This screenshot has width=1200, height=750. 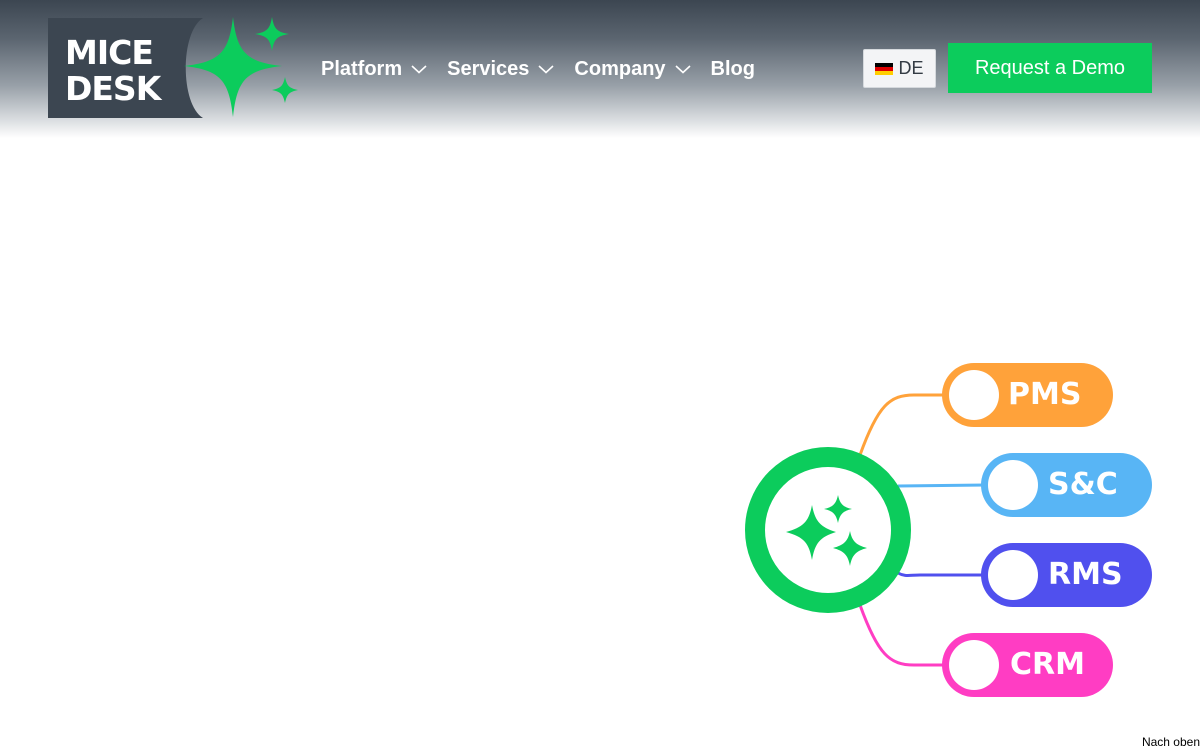 What do you see at coordinates (911, 68) in the screenshot?
I see `language-label: DE` at bounding box center [911, 68].